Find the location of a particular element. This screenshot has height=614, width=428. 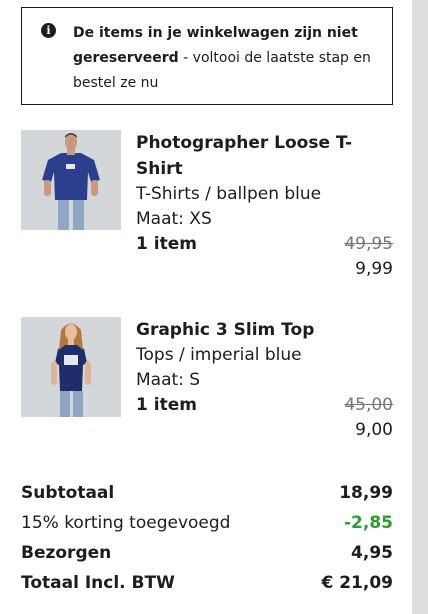

shipping-row: Bezorgen 4,95 is located at coordinates (207, 553).